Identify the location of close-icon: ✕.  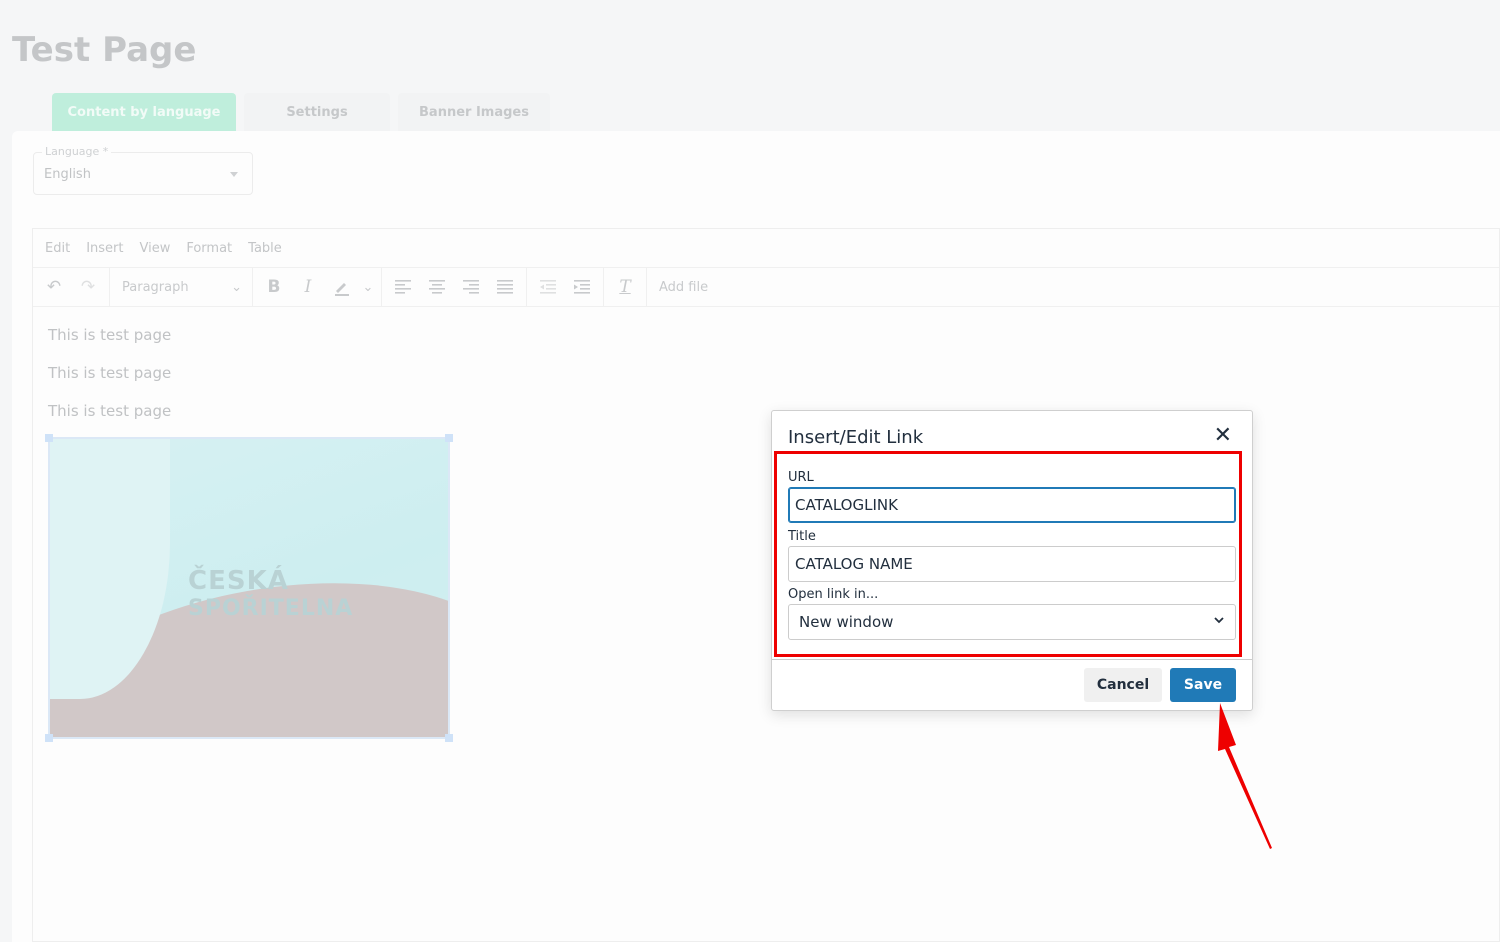
(1223, 436).